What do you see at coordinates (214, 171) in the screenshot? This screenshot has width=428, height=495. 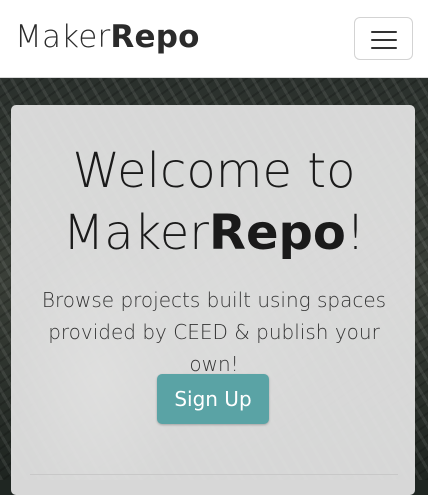 I see `welcome-title-line1: Welcome to` at bounding box center [214, 171].